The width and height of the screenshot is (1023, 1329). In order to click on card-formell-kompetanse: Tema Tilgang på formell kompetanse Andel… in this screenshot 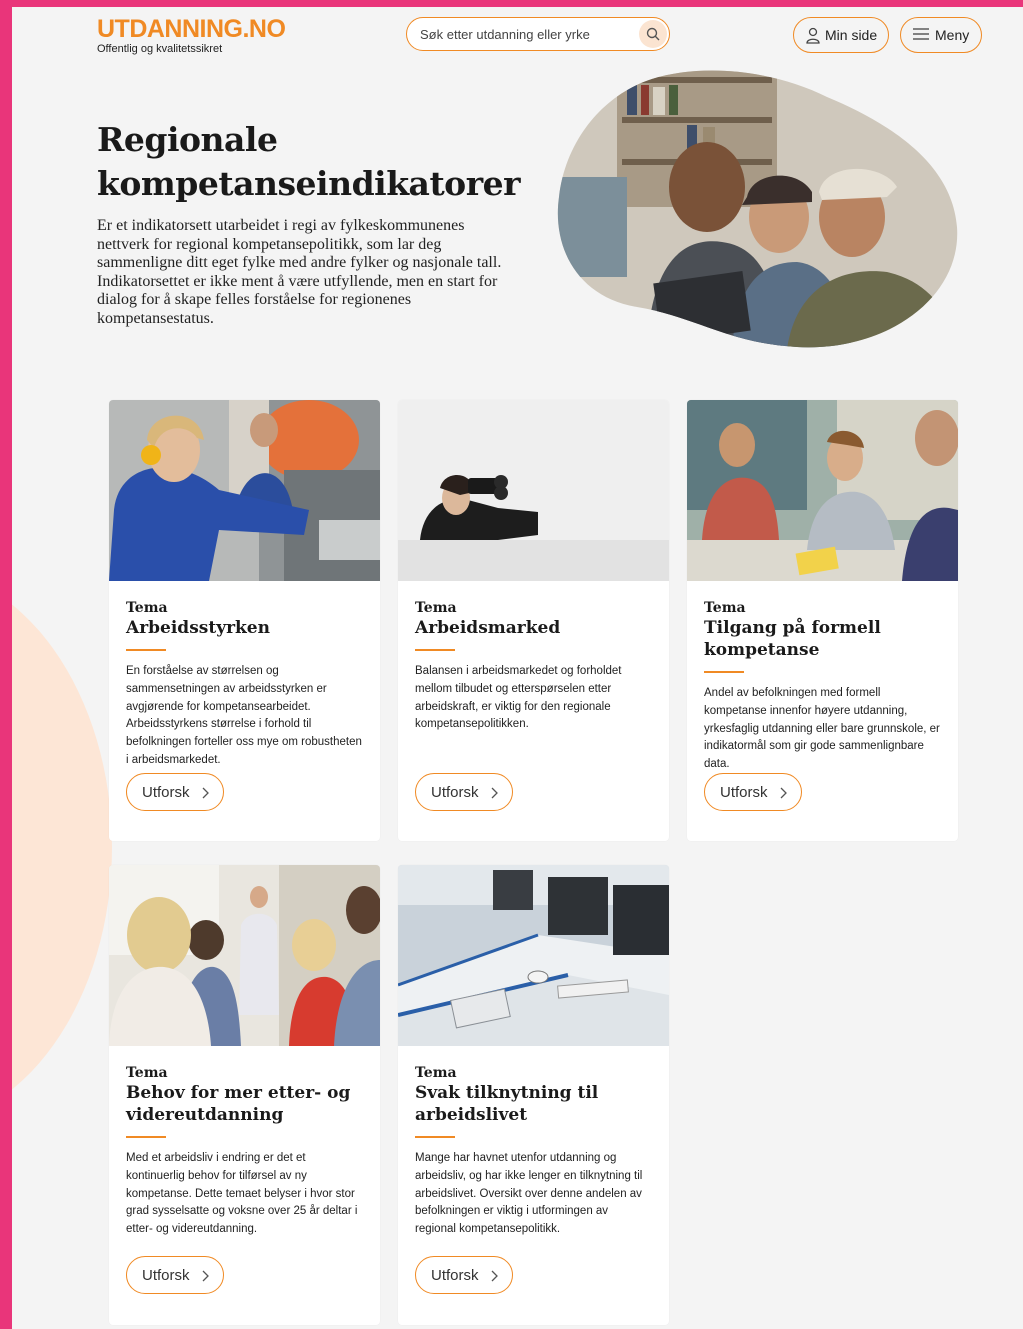, I will do `click(822, 620)`.